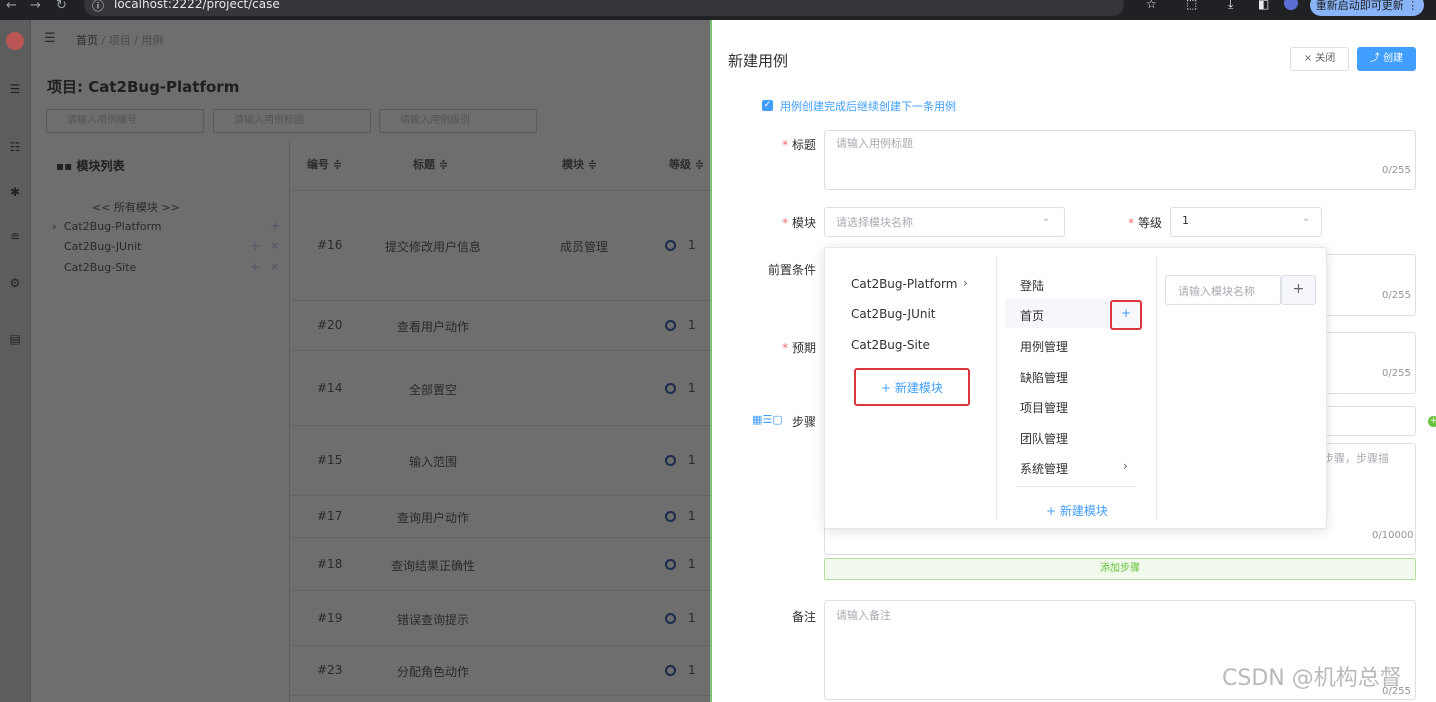 The height and width of the screenshot is (702, 1436). What do you see at coordinates (500, 563) in the screenshot?
I see `table-row: #18 查询结果正确性 1` at bounding box center [500, 563].